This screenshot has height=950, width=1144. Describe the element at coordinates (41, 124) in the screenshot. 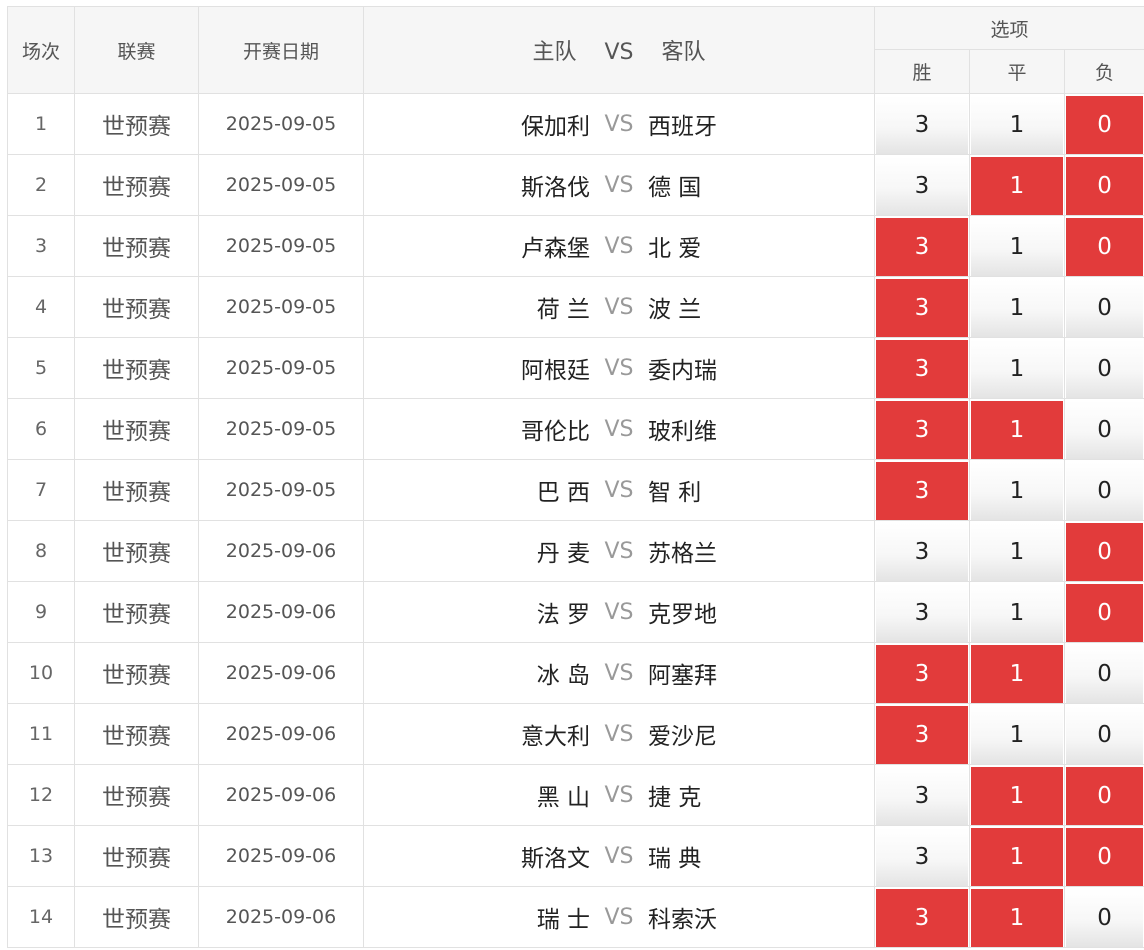

I see `match-index: 1` at that location.